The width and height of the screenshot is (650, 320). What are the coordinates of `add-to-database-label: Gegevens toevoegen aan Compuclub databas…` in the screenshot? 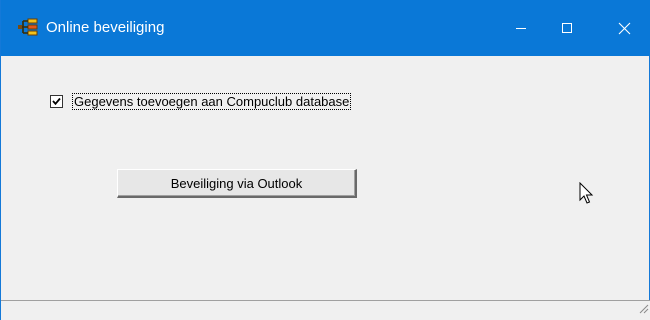 It's located at (212, 101).